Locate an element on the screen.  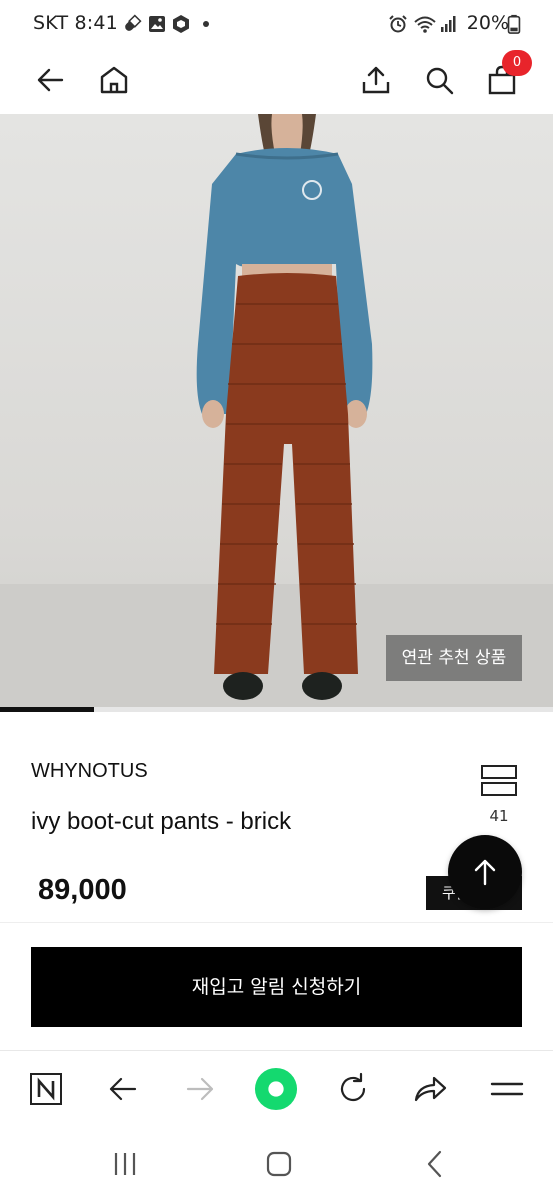
share-arrow-icon is located at coordinates (430, 1089).